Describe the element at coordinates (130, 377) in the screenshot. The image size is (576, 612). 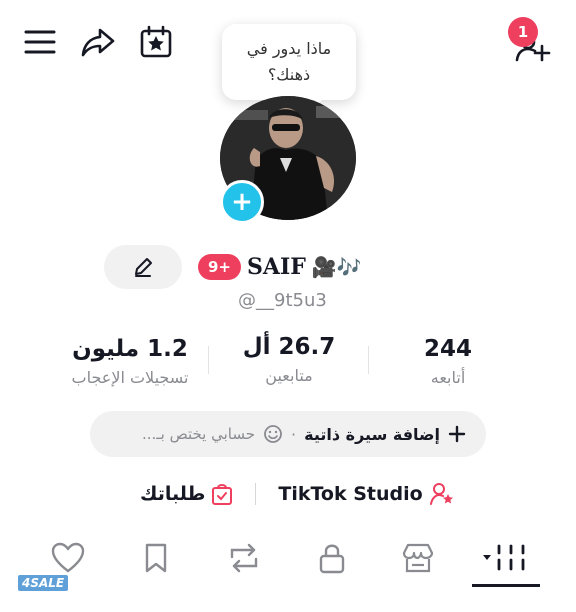
I see `stat-likes-label: تسجيلات الإعجاب` at that location.